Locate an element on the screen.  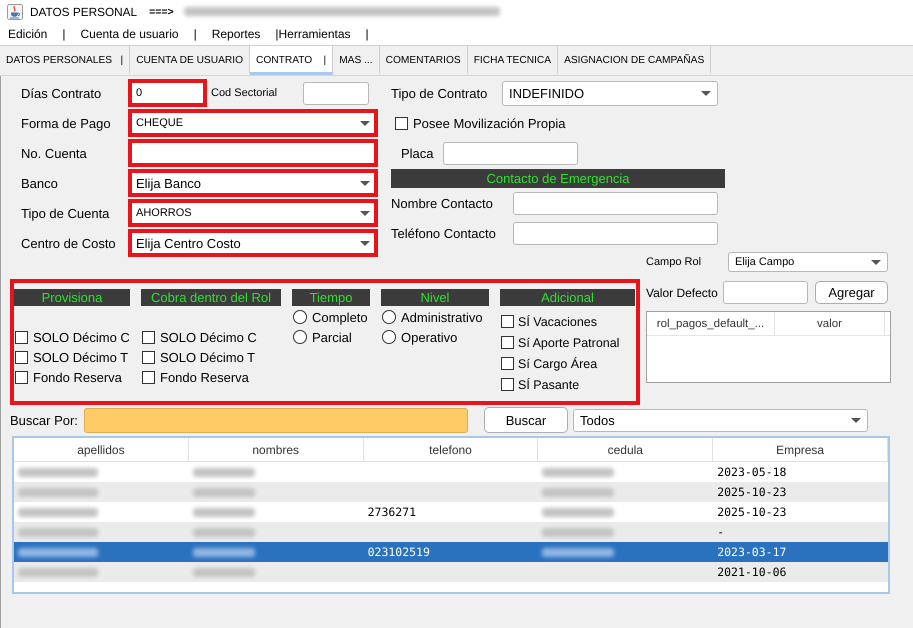
radio-label: Completo is located at coordinates (340, 317).